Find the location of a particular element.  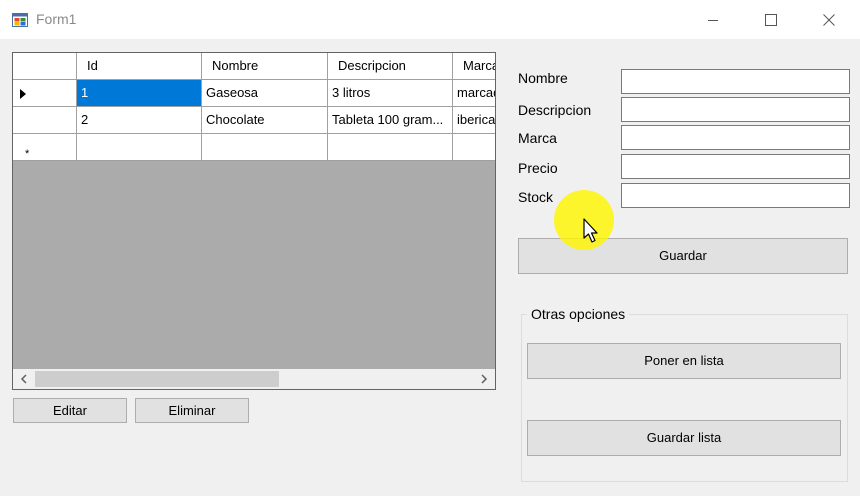

grid-header-row: Id Nombre Descripcion Marca is located at coordinates (254, 66).